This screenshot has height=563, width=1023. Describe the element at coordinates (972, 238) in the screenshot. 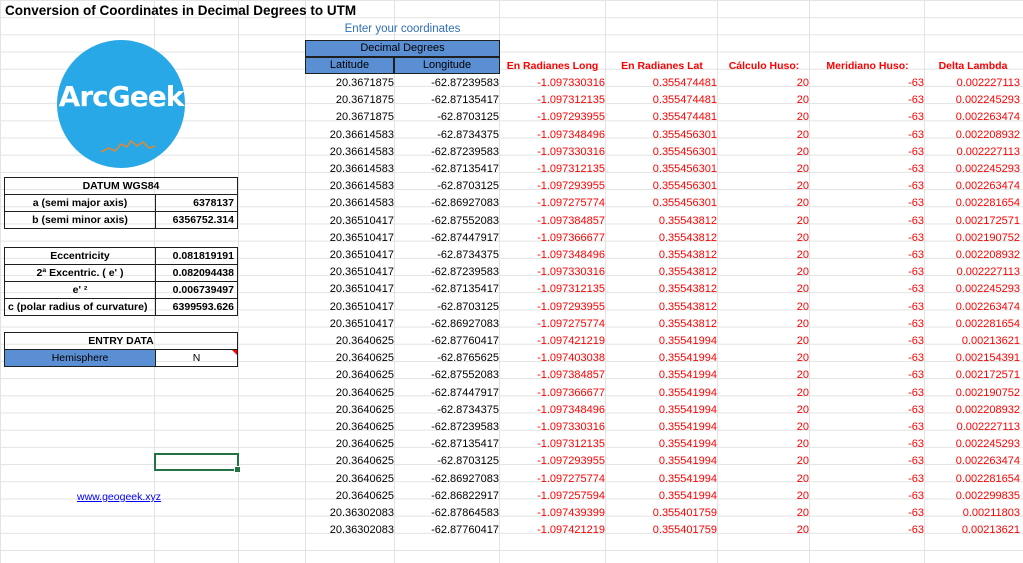

I see `delta-lambda-cell: 0.002190752` at that location.